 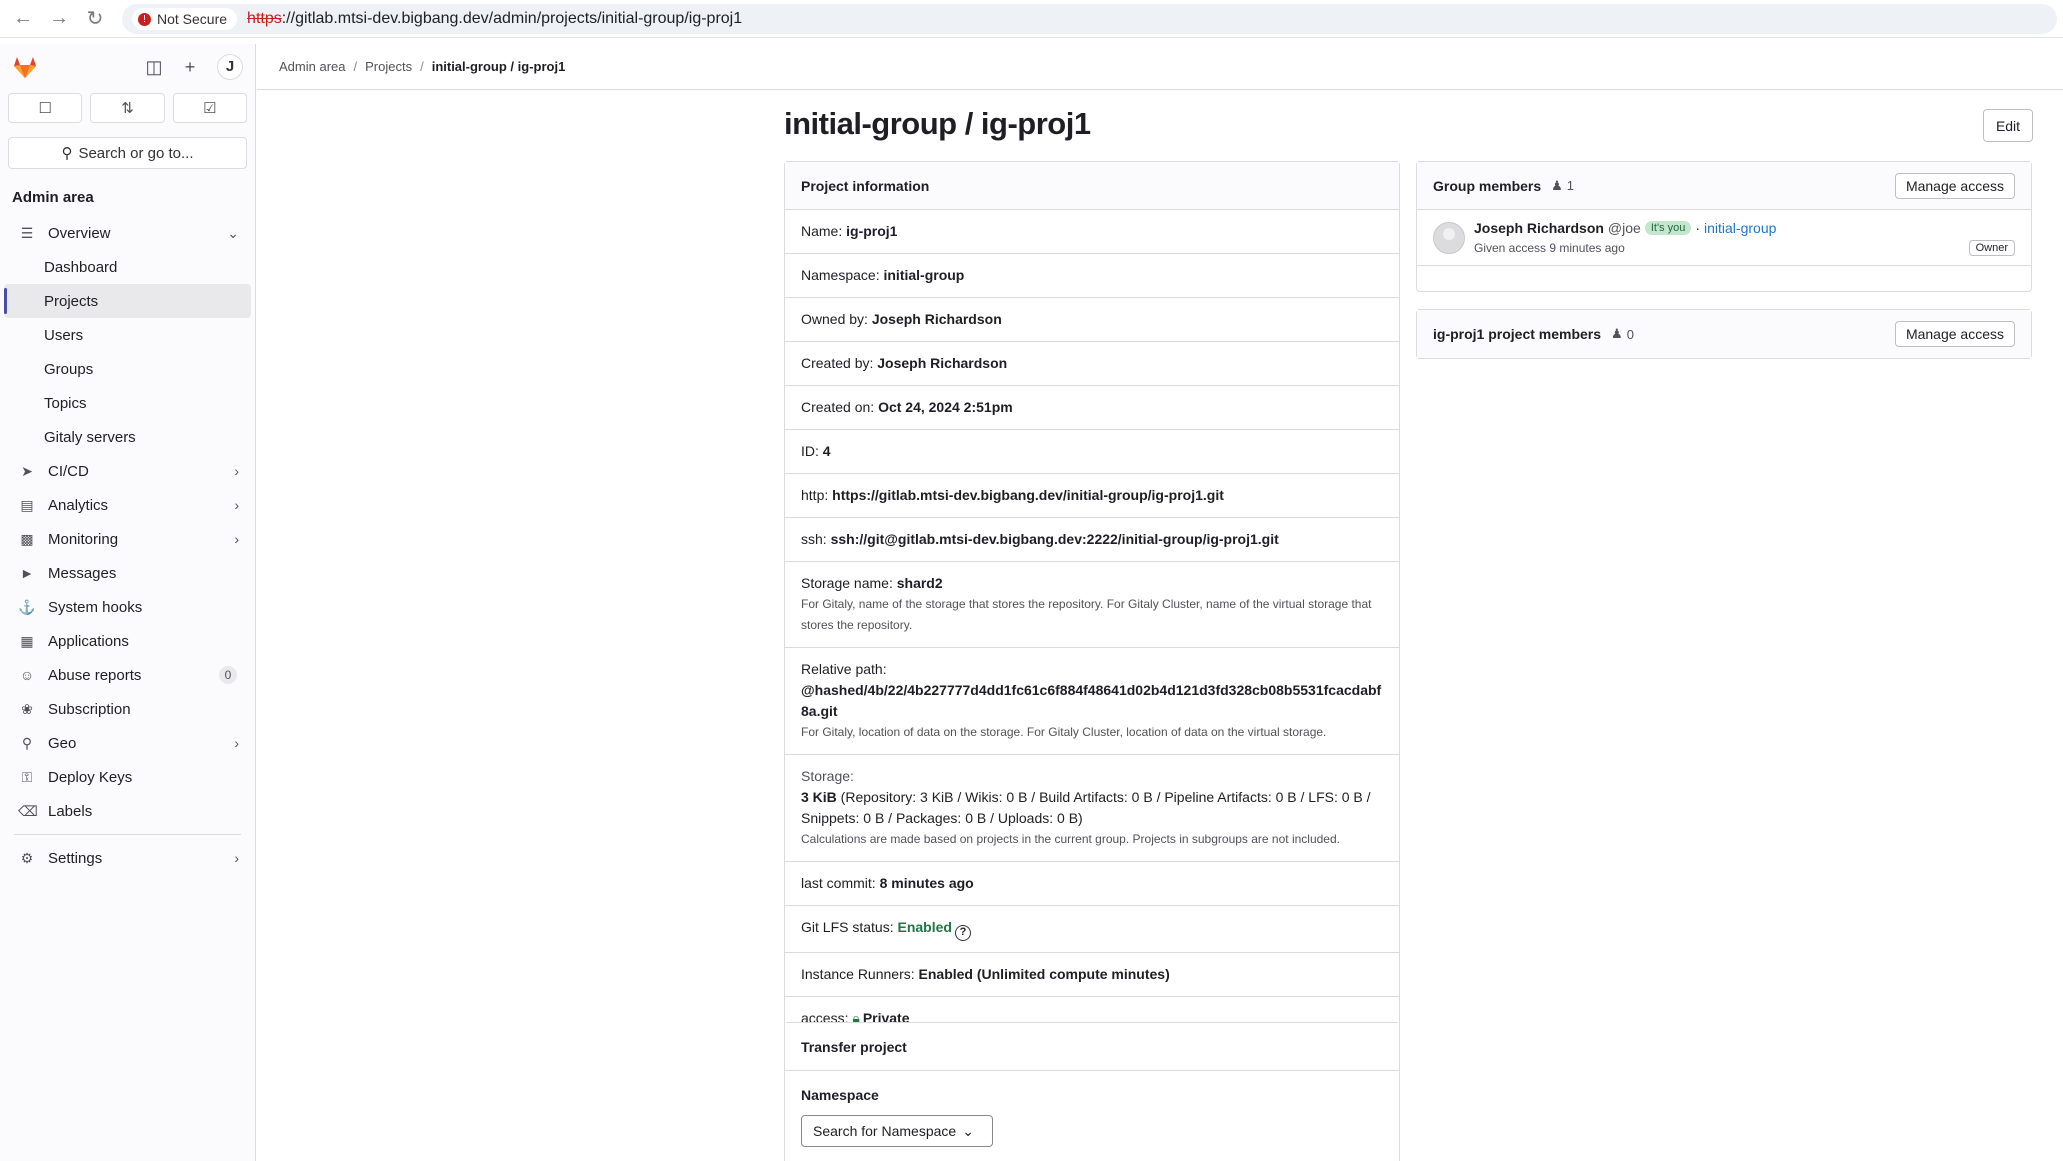 What do you see at coordinates (154, 67) in the screenshot?
I see `sidebar-toggle-icon: ◫` at bounding box center [154, 67].